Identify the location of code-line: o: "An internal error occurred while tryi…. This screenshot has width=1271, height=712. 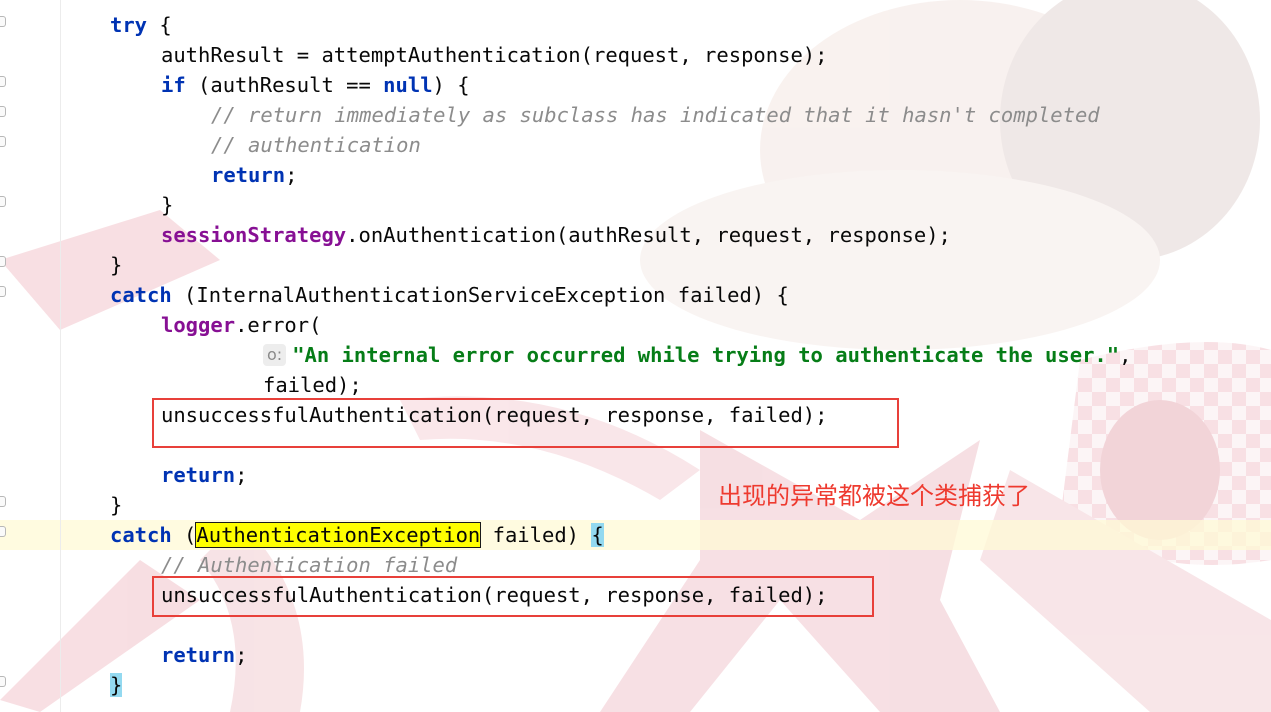
(697, 355).